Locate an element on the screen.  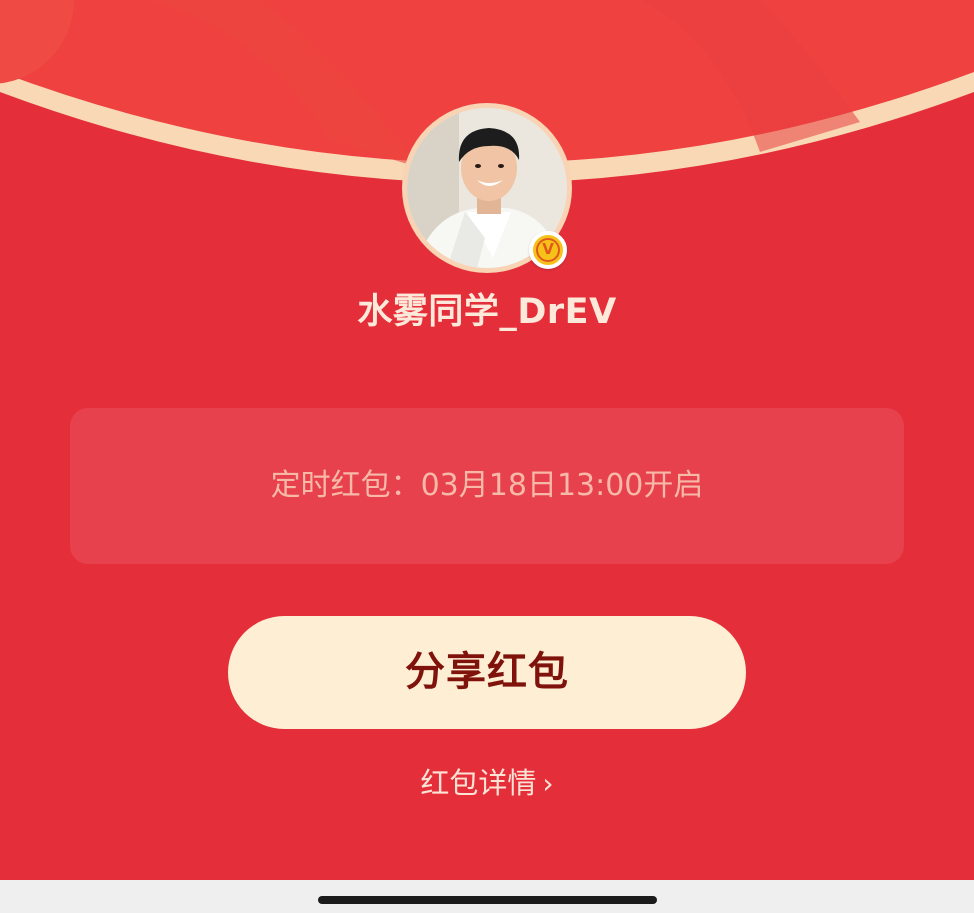
sender-username: 水雾同学_DrEV is located at coordinates (487, 312).